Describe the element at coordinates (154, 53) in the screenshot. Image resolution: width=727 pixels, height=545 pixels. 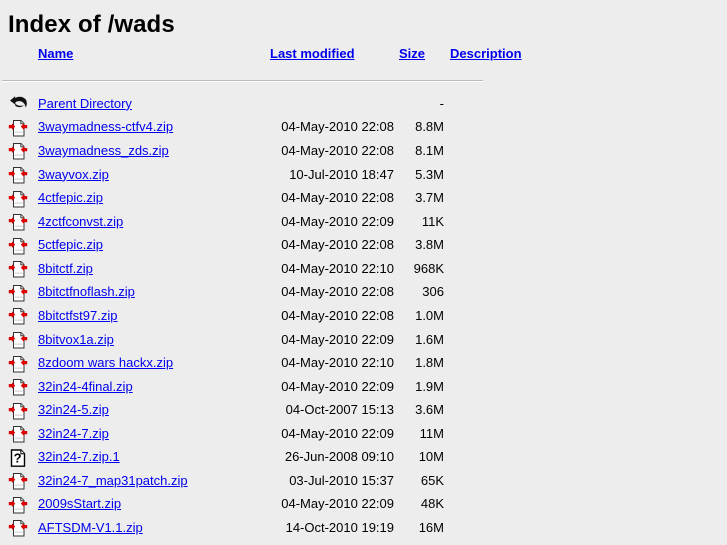
I see `header-name-cell: Name` at that location.